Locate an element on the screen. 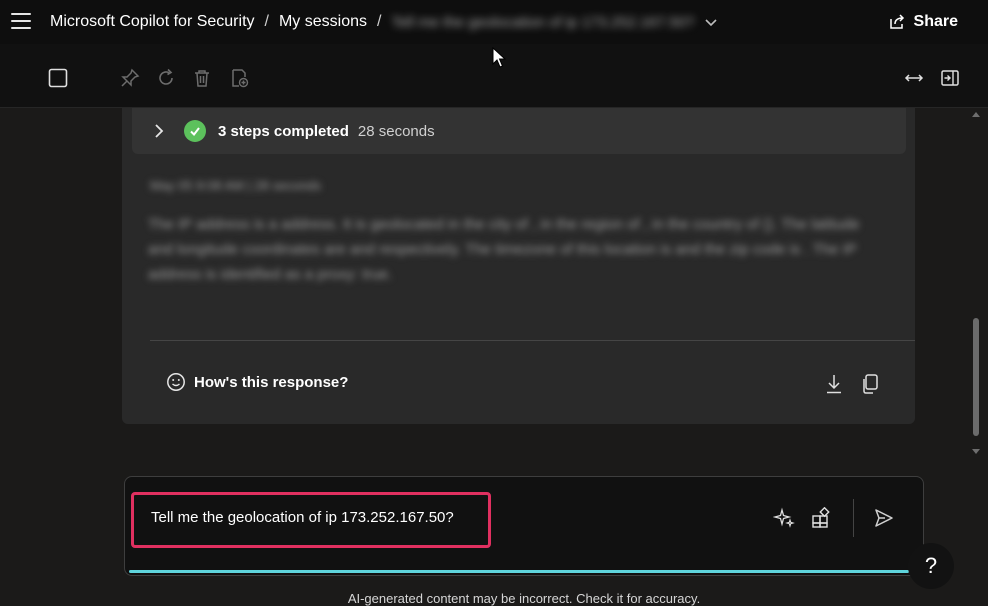 This screenshot has width=988, height=606. checkmark-icon is located at coordinates (195, 131).